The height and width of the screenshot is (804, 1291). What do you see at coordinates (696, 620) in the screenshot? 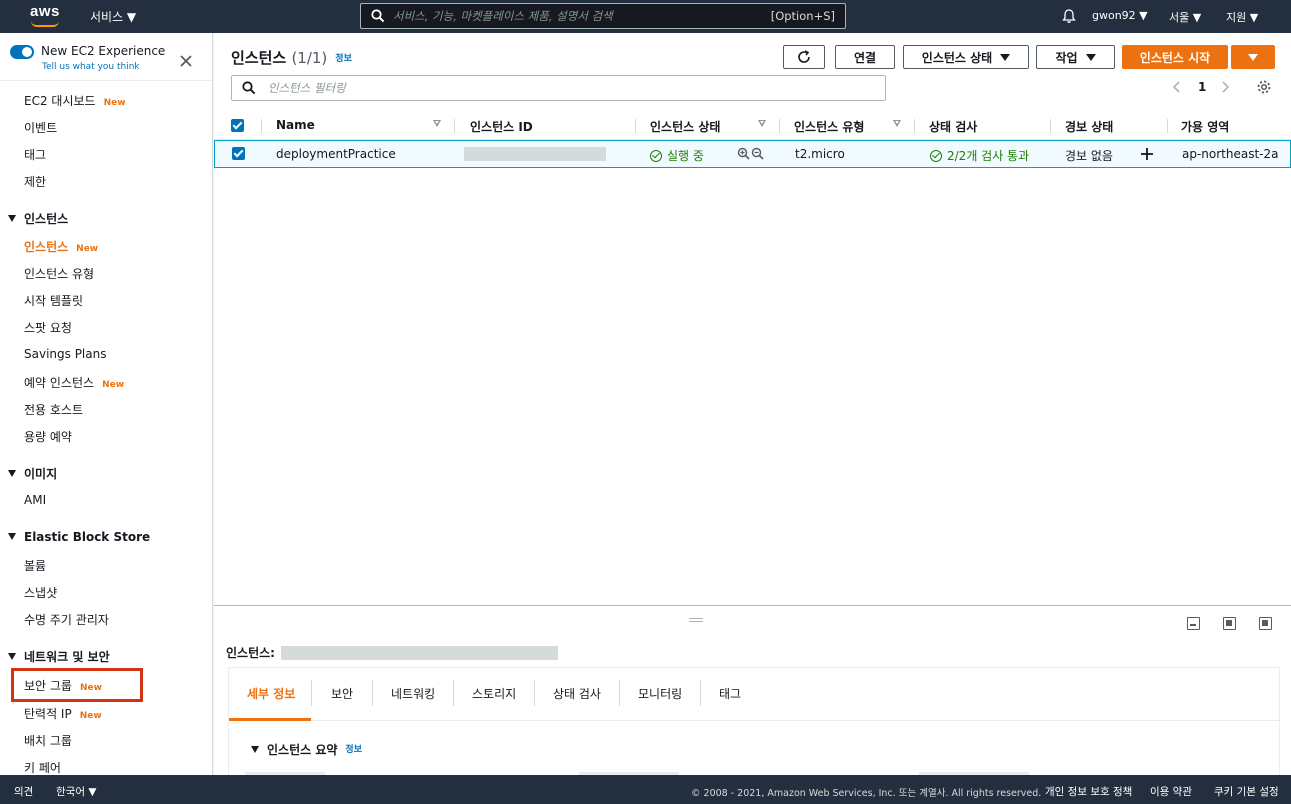
I see `resize-handle-icon` at bounding box center [696, 620].